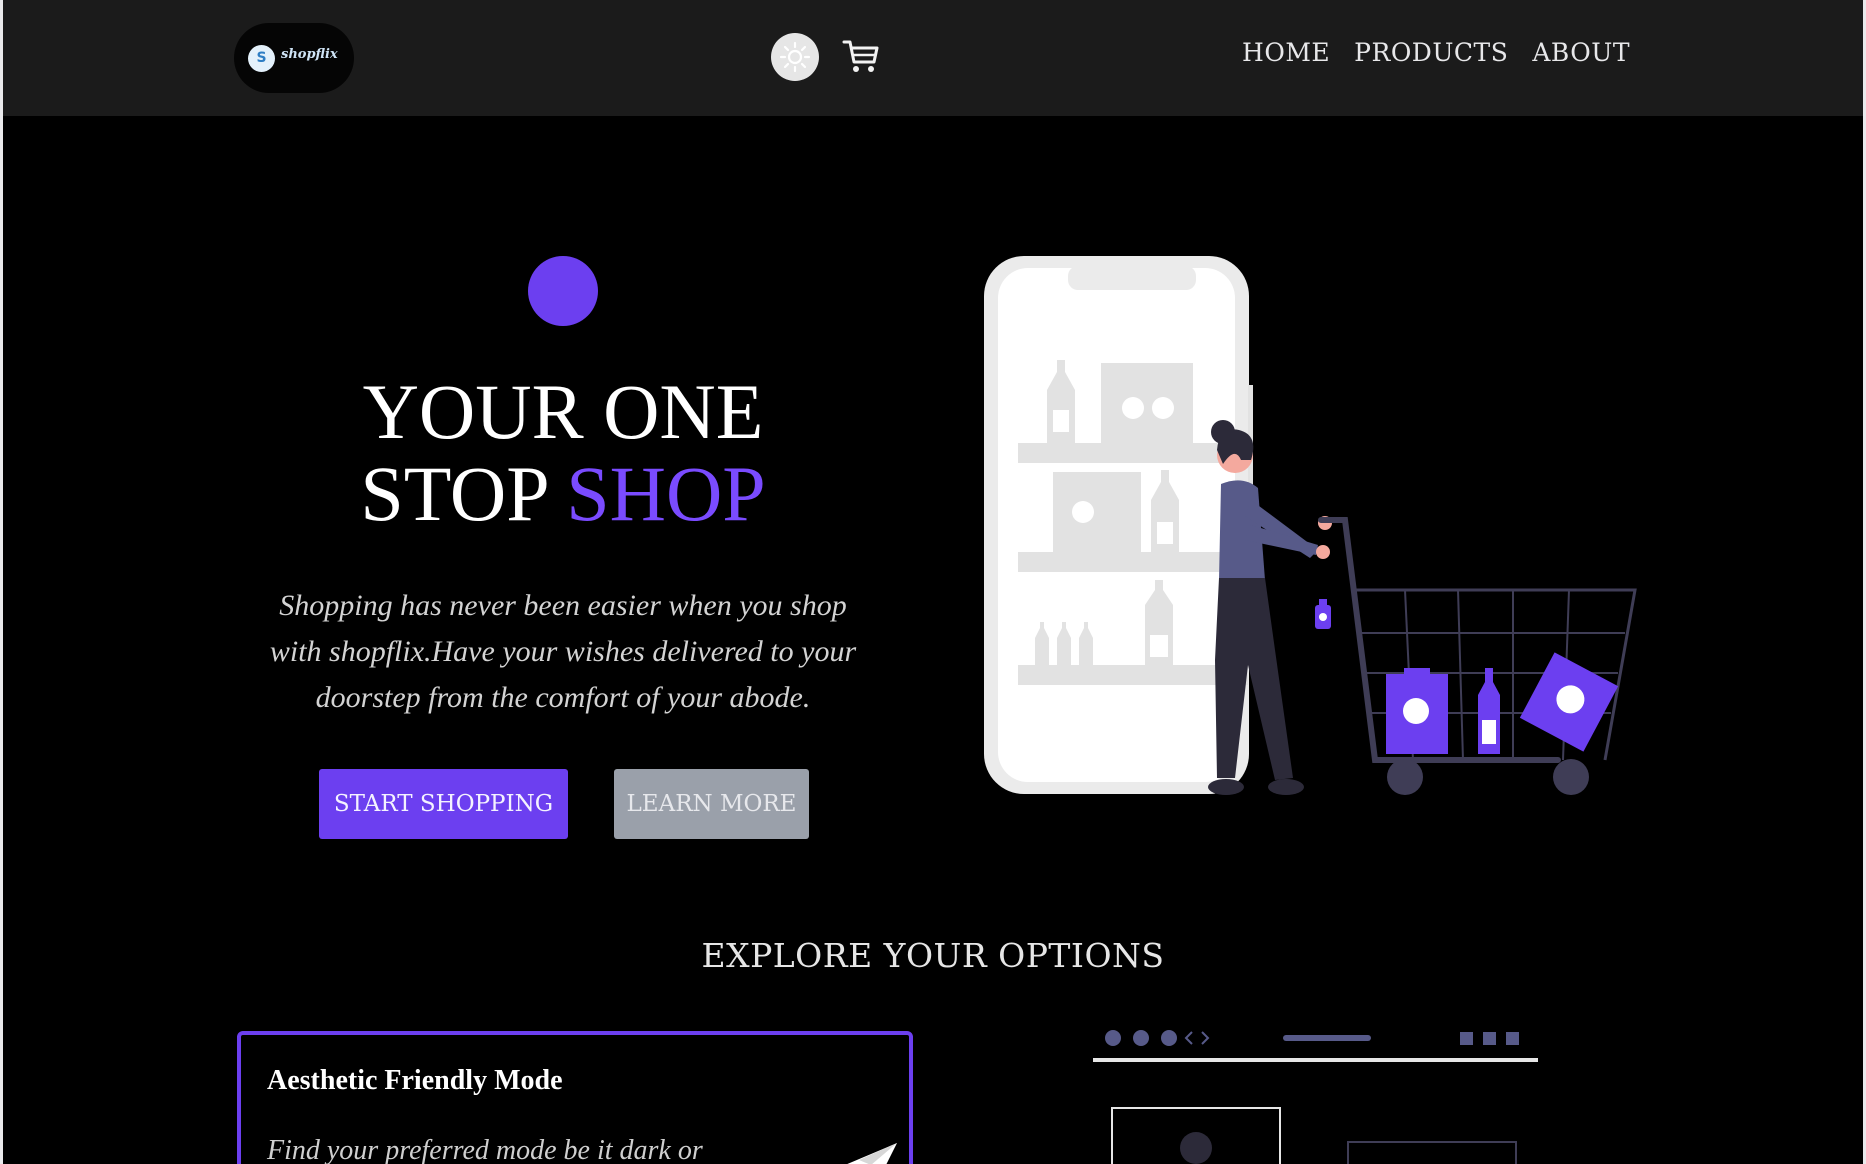 This screenshot has width=1866, height=1164. Describe the element at coordinates (711, 804) in the screenshot. I see `learn-more-button: LEARN MORE` at that location.